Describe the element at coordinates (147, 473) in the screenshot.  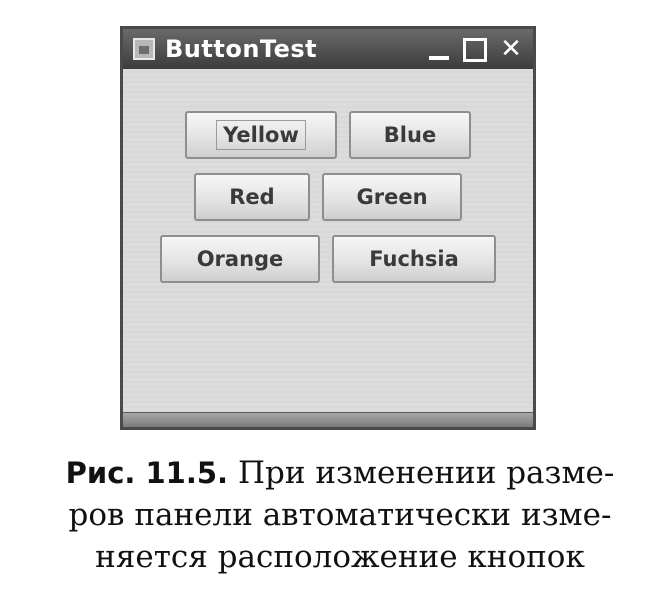
I see `figure-label: Рис. 11.5.` at that location.